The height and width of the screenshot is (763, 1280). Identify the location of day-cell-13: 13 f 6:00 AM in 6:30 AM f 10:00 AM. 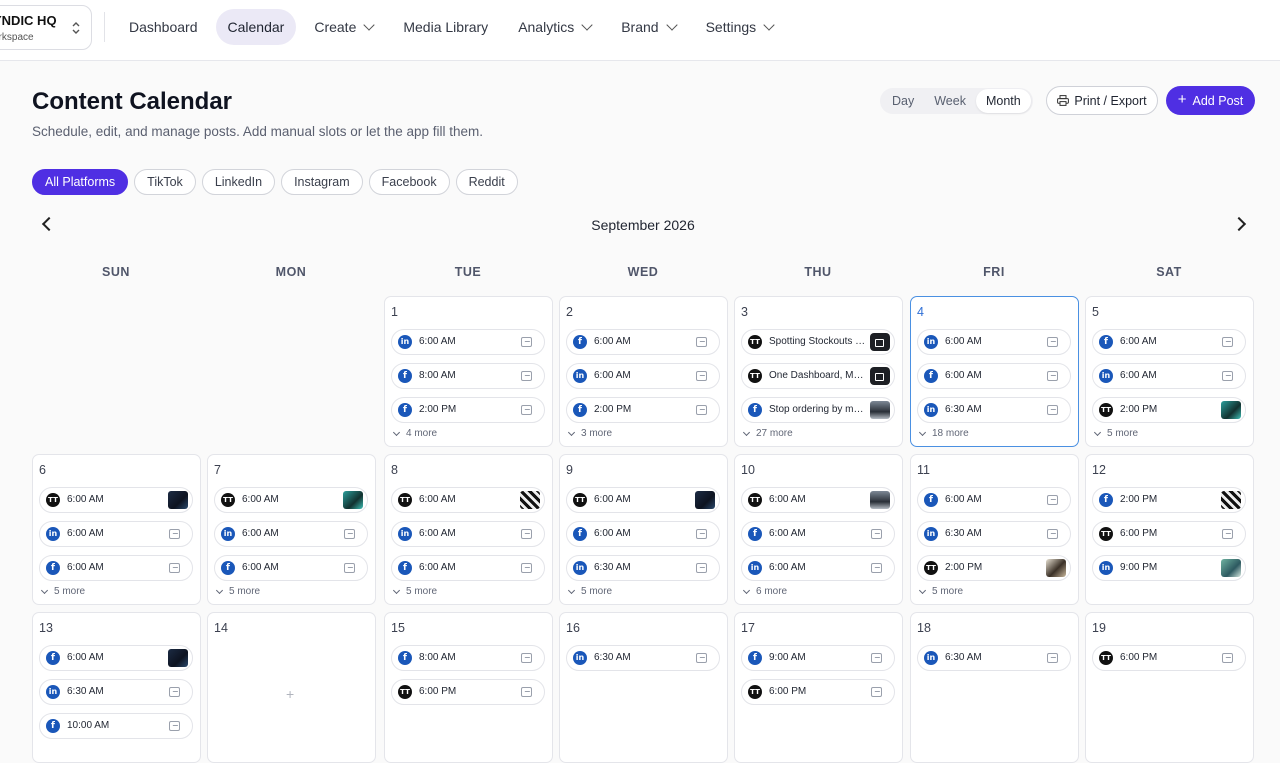
(116, 687).